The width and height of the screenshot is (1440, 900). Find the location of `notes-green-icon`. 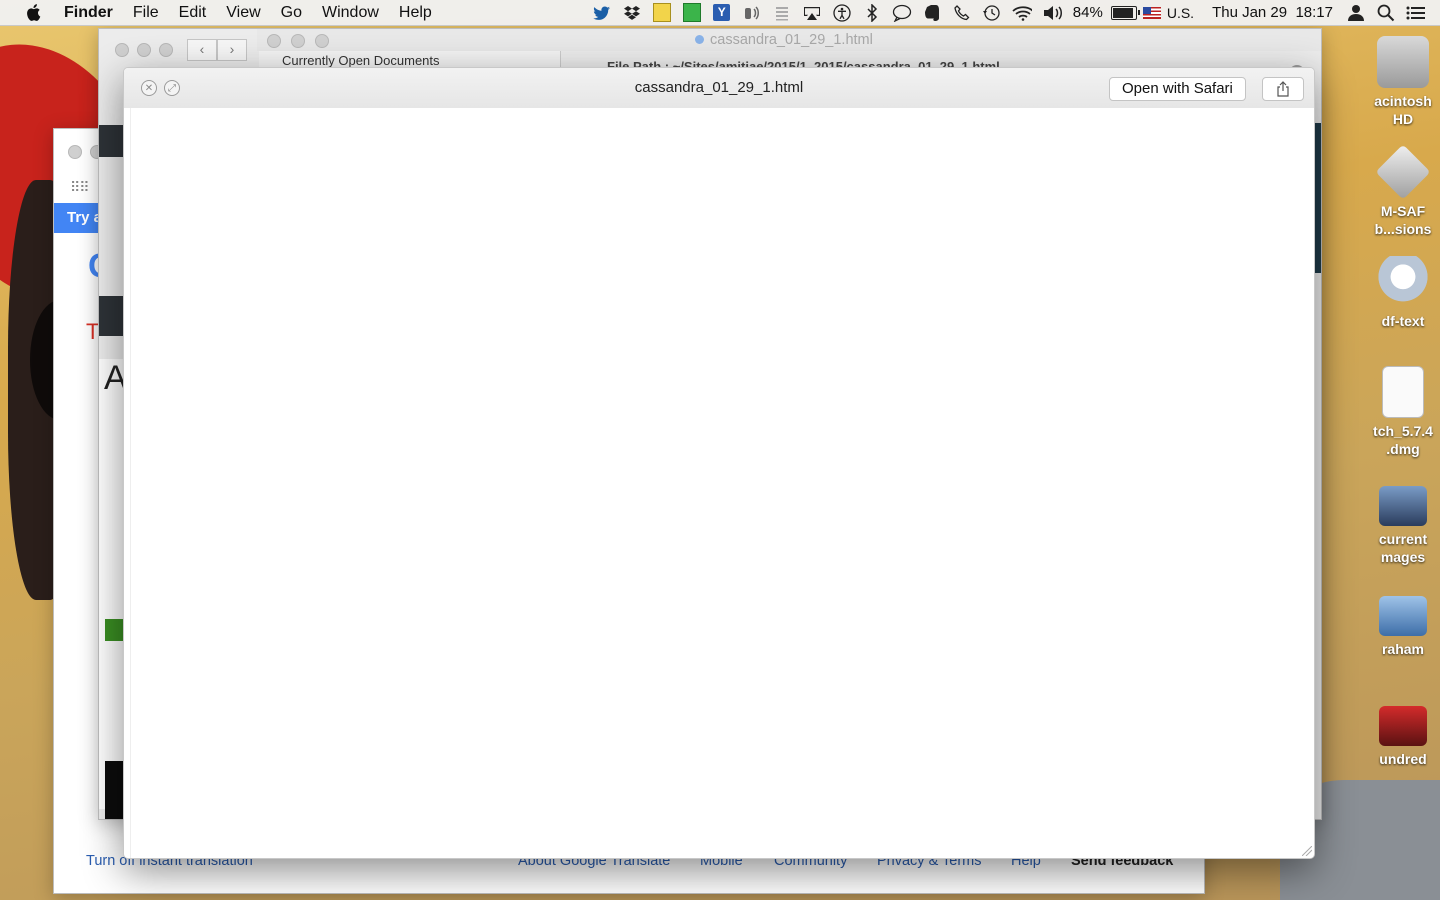

notes-green-icon is located at coordinates (692, 12).